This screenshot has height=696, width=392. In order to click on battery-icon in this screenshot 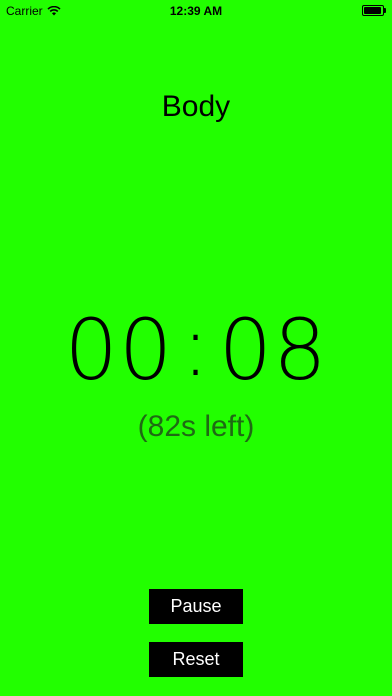, I will do `click(374, 10)`.